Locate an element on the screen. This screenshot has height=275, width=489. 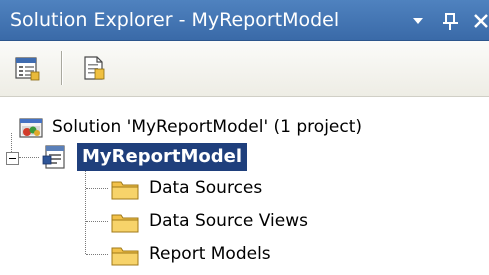
solution-icon is located at coordinates (31, 128).